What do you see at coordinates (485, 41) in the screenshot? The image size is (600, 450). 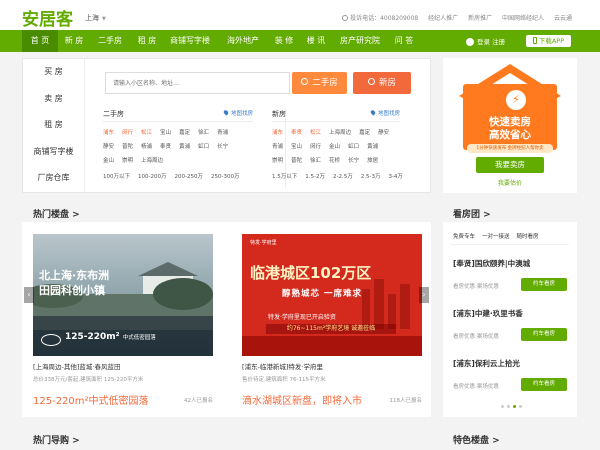 I see `login-register-link: 登录 注册` at bounding box center [485, 41].